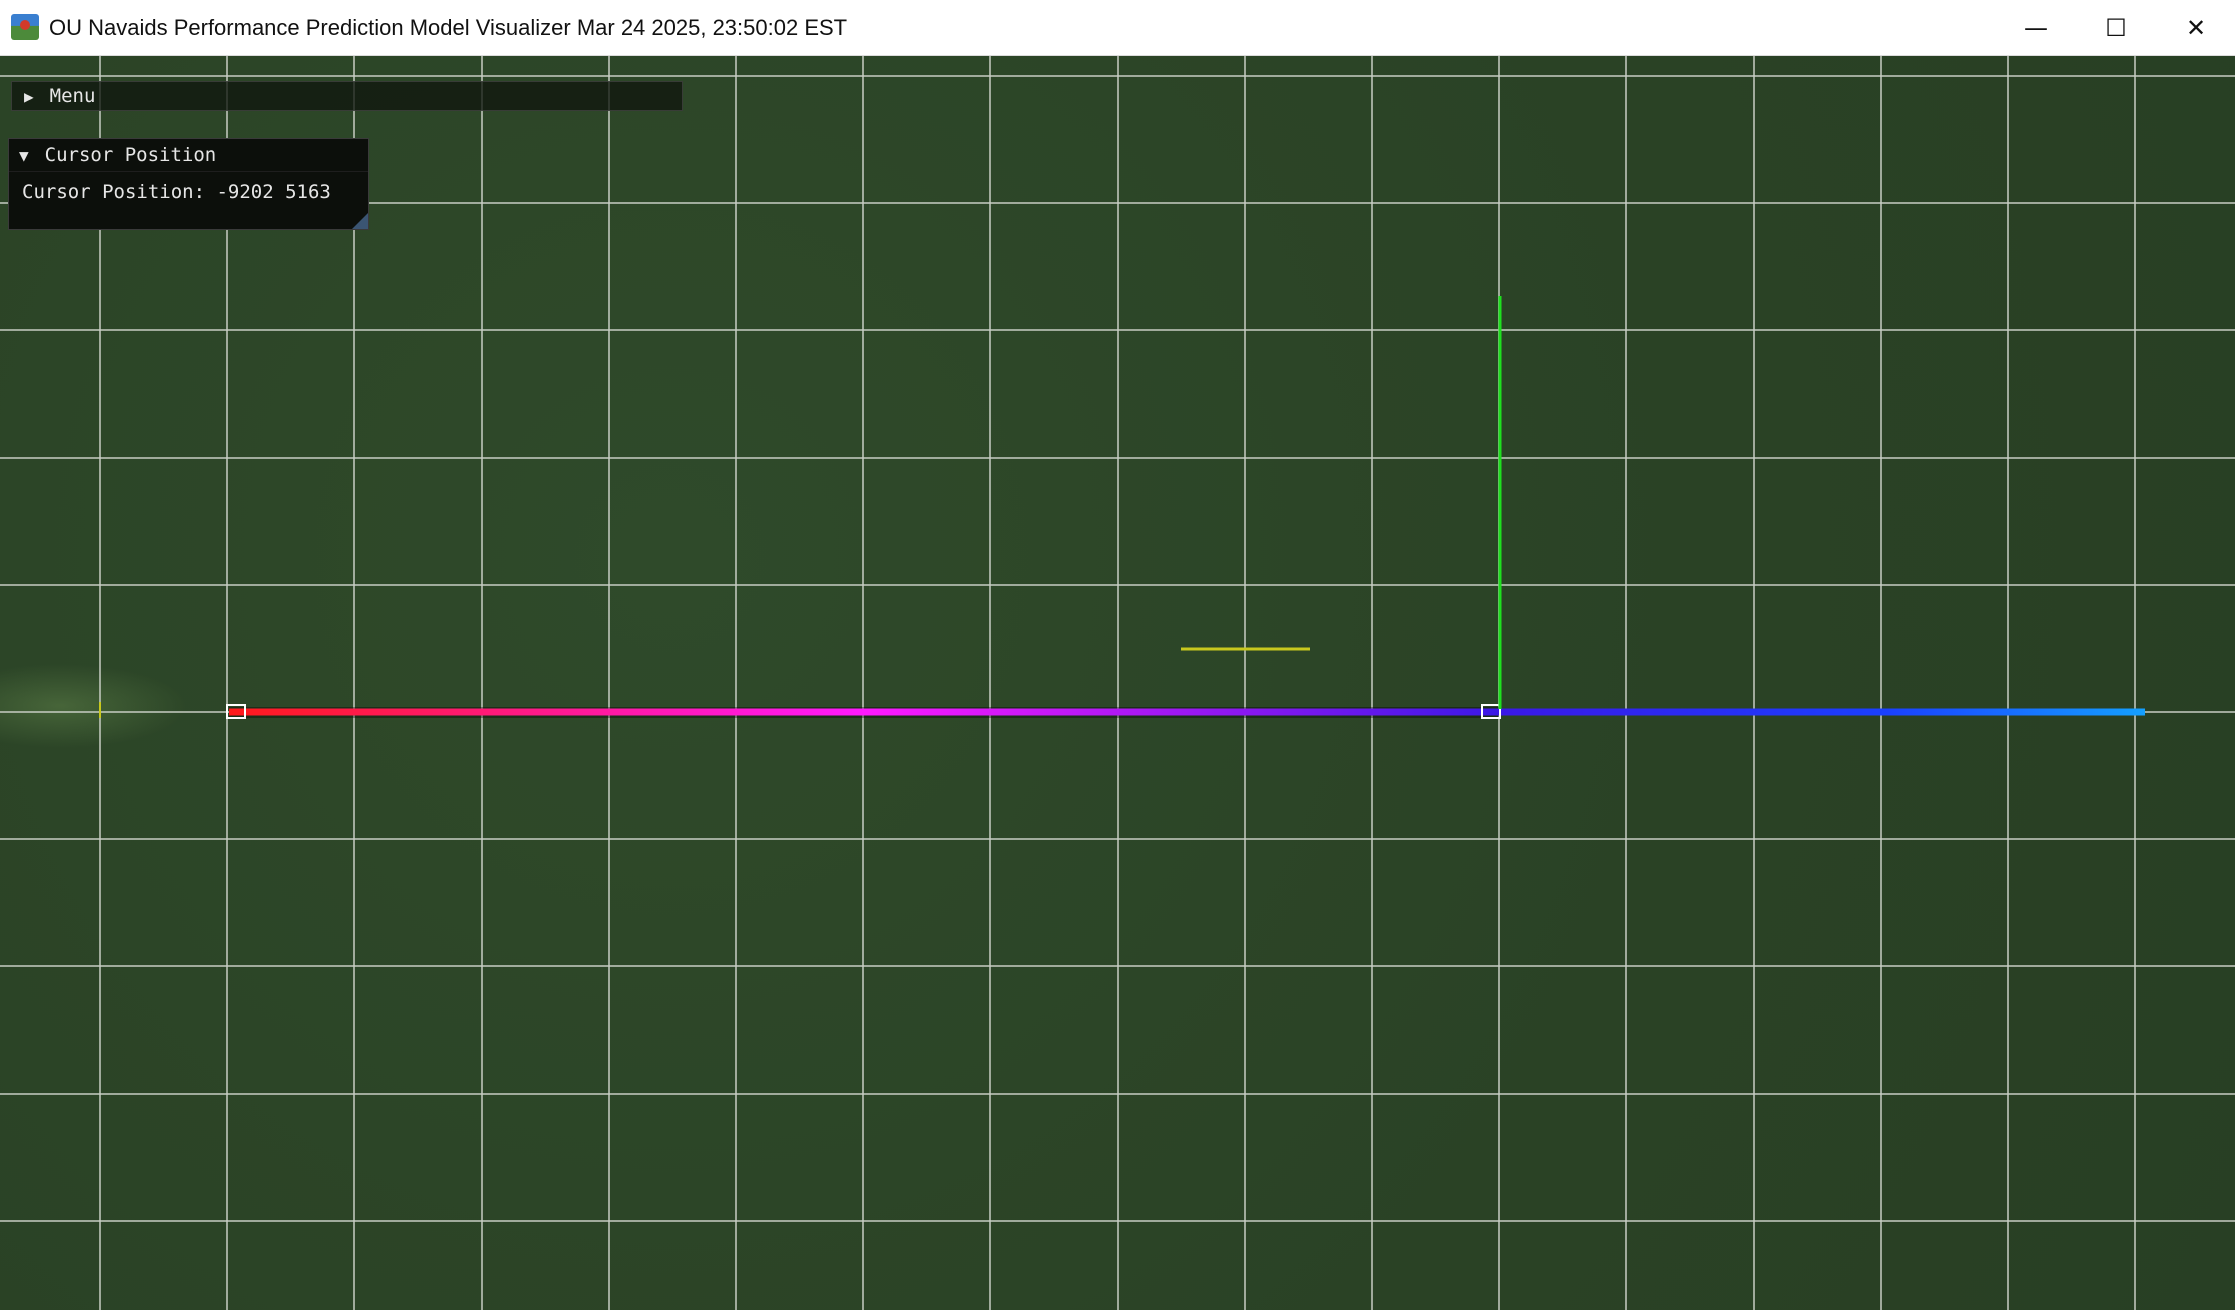  Describe the element at coordinates (176, 192) in the screenshot. I see `cursor-position-readout: Cursor Position: -9202 5163` at that location.